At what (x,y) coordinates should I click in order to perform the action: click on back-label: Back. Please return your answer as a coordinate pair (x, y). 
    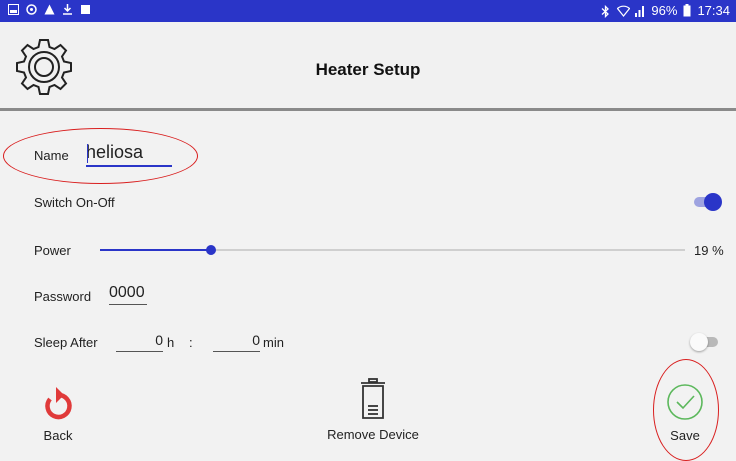
    Looking at the image, I should click on (58, 435).